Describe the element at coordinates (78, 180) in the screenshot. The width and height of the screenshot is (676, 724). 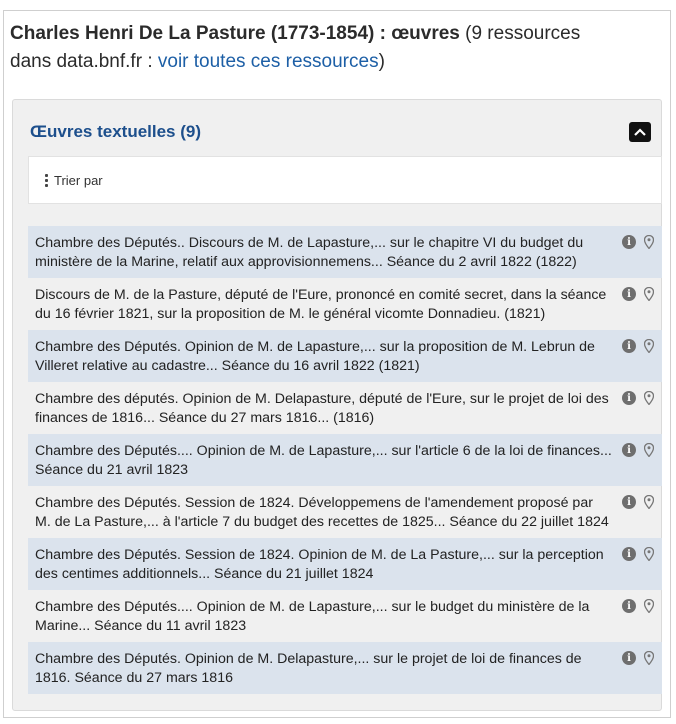
I see `sort-label: Trier par` at that location.